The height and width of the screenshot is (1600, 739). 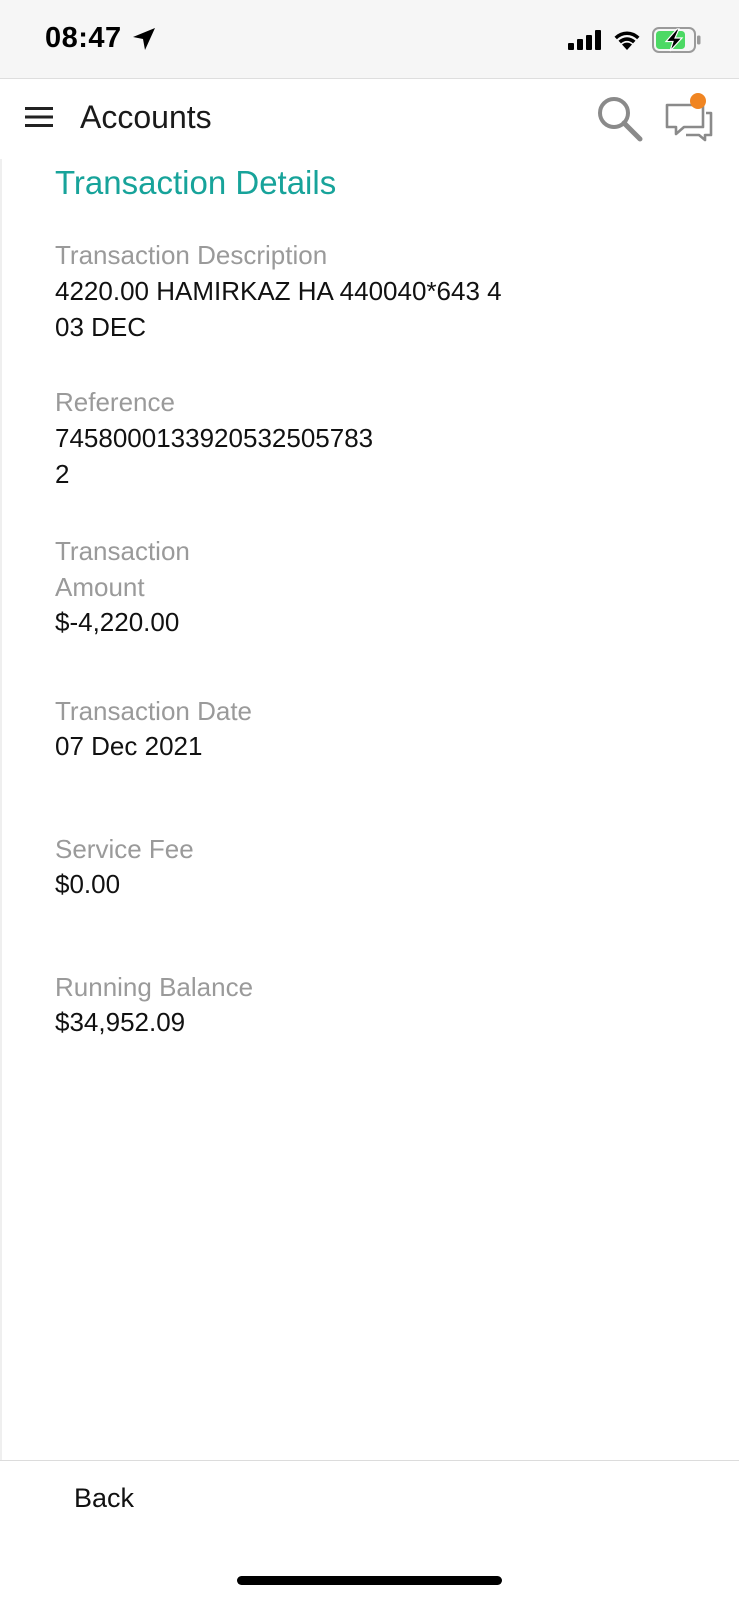 What do you see at coordinates (117, 622) in the screenshot?
I see `amount-value: $-4,220.00` at bounding box center [117, 622].